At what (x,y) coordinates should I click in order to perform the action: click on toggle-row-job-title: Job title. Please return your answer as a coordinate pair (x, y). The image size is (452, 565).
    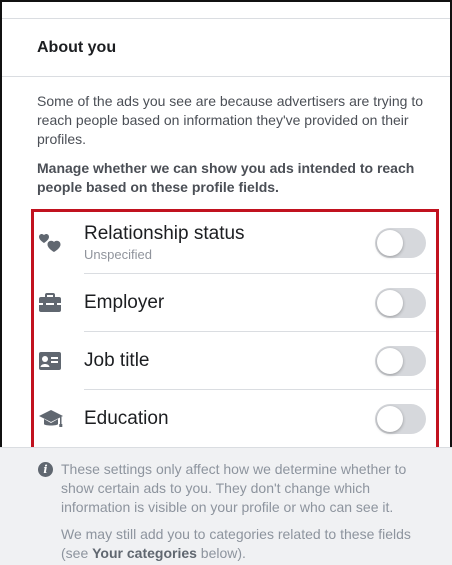
    Looking at the image, I should click on (235, 361).